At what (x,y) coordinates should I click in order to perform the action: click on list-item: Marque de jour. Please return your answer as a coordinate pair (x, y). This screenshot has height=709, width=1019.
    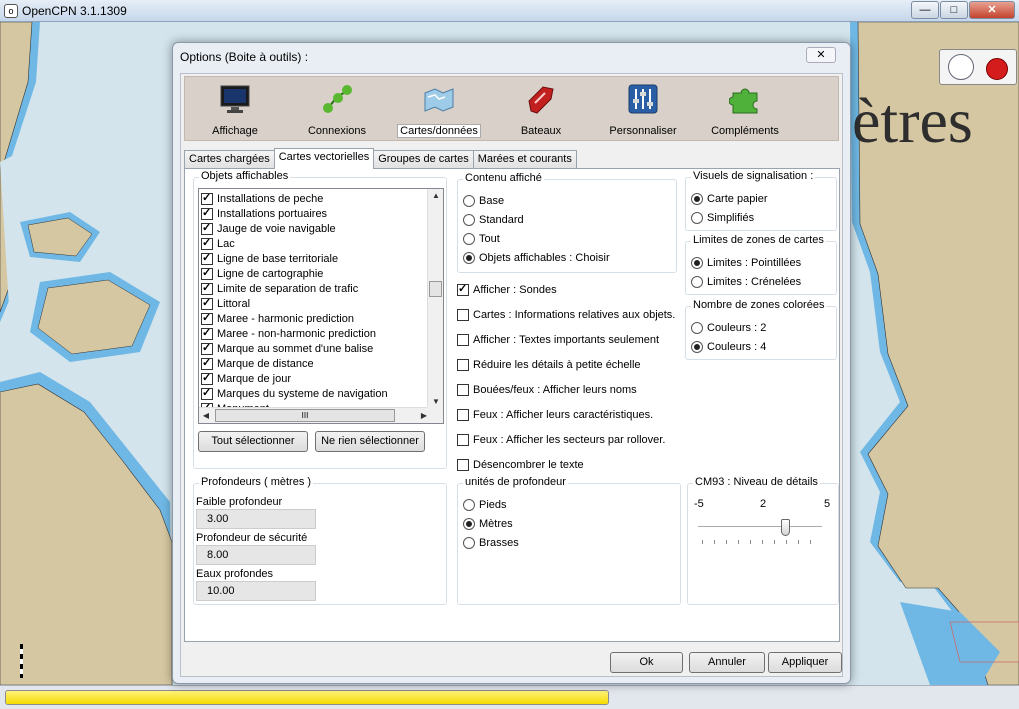
    Looking at the image, I should click on (315, 378).